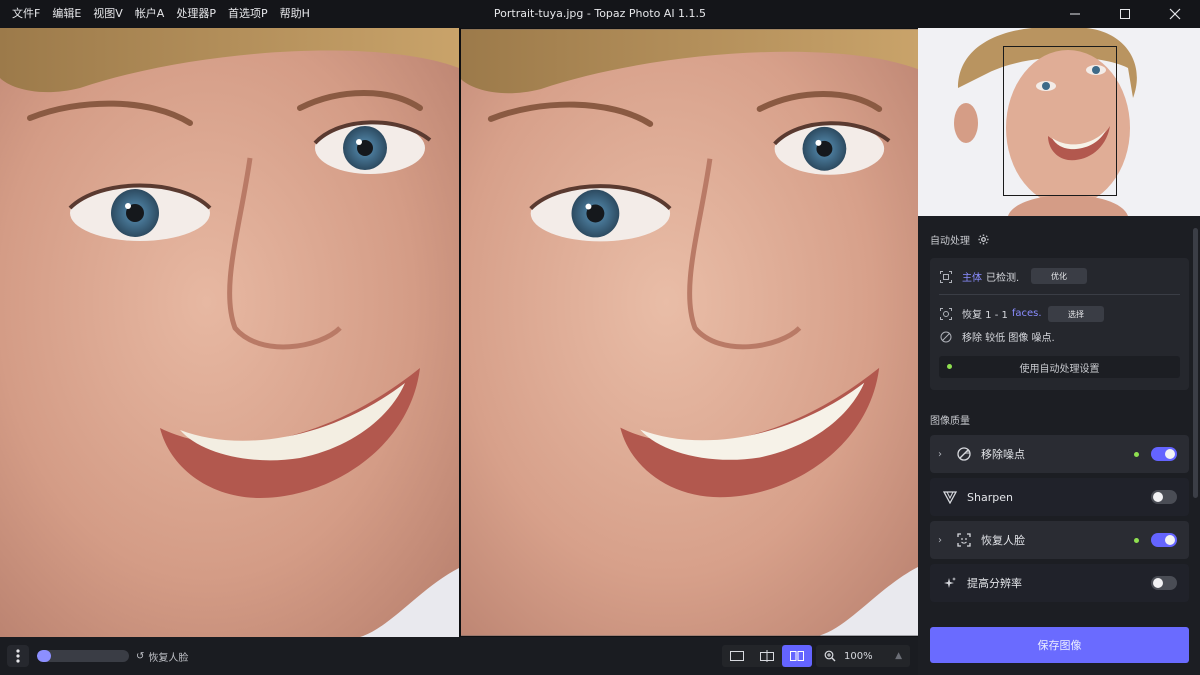 The height and width of the screenshot is (675, 1200). Describe the element at coordinates (1164, 540) in the screenshot. I see `recover-faces-toggle` at that location.